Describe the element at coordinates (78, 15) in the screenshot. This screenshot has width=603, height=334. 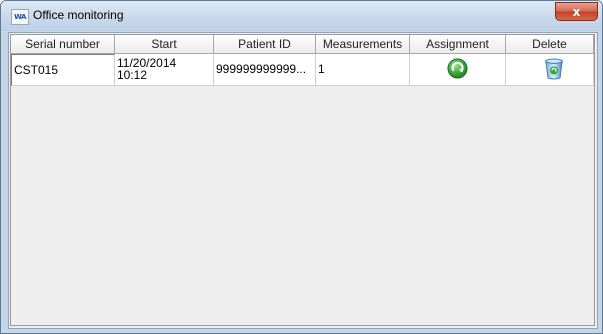
I see `window-title: Office monitoring` at that location.